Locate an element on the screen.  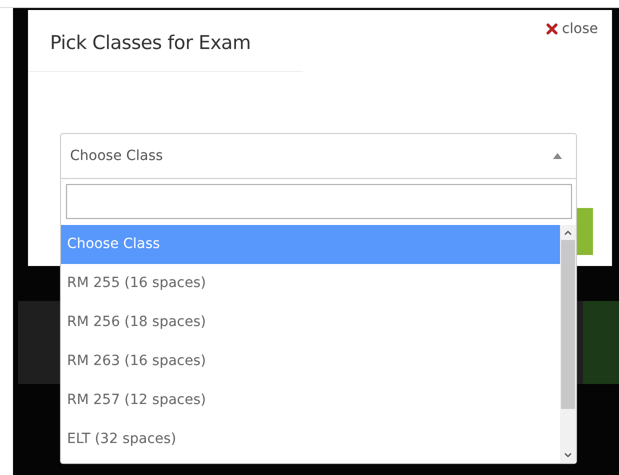
close-icon is located at coordinates (552, 29).